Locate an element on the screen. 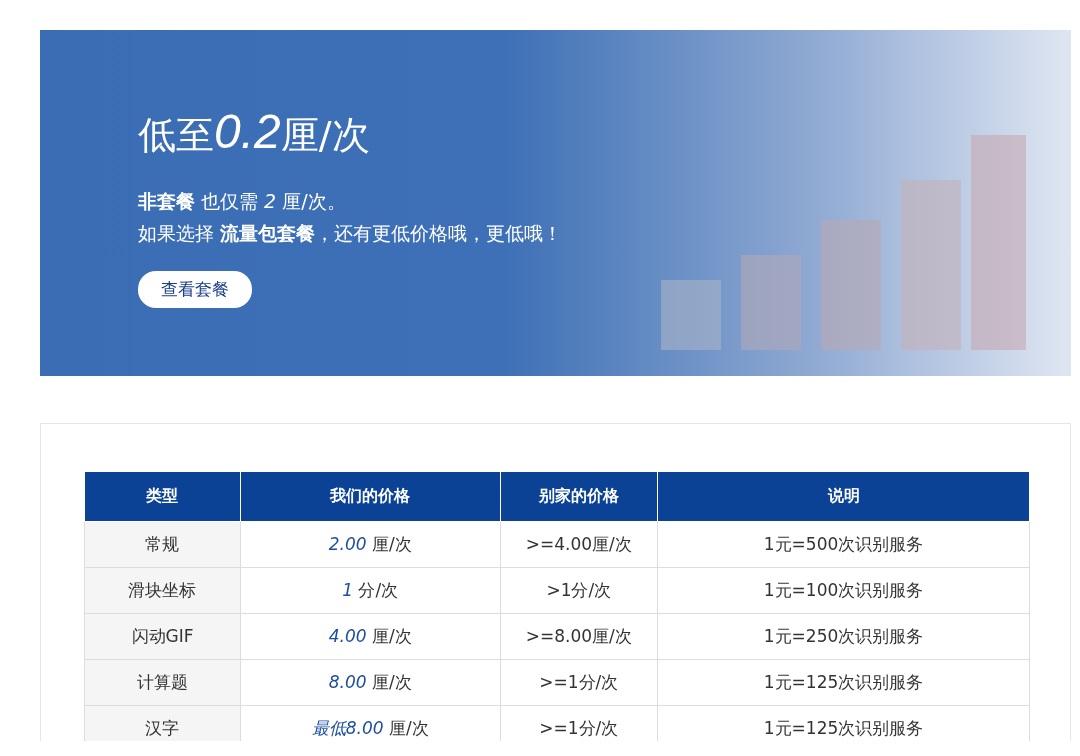  price-cell: 1 分/次 is located at coordinates (370, 590).